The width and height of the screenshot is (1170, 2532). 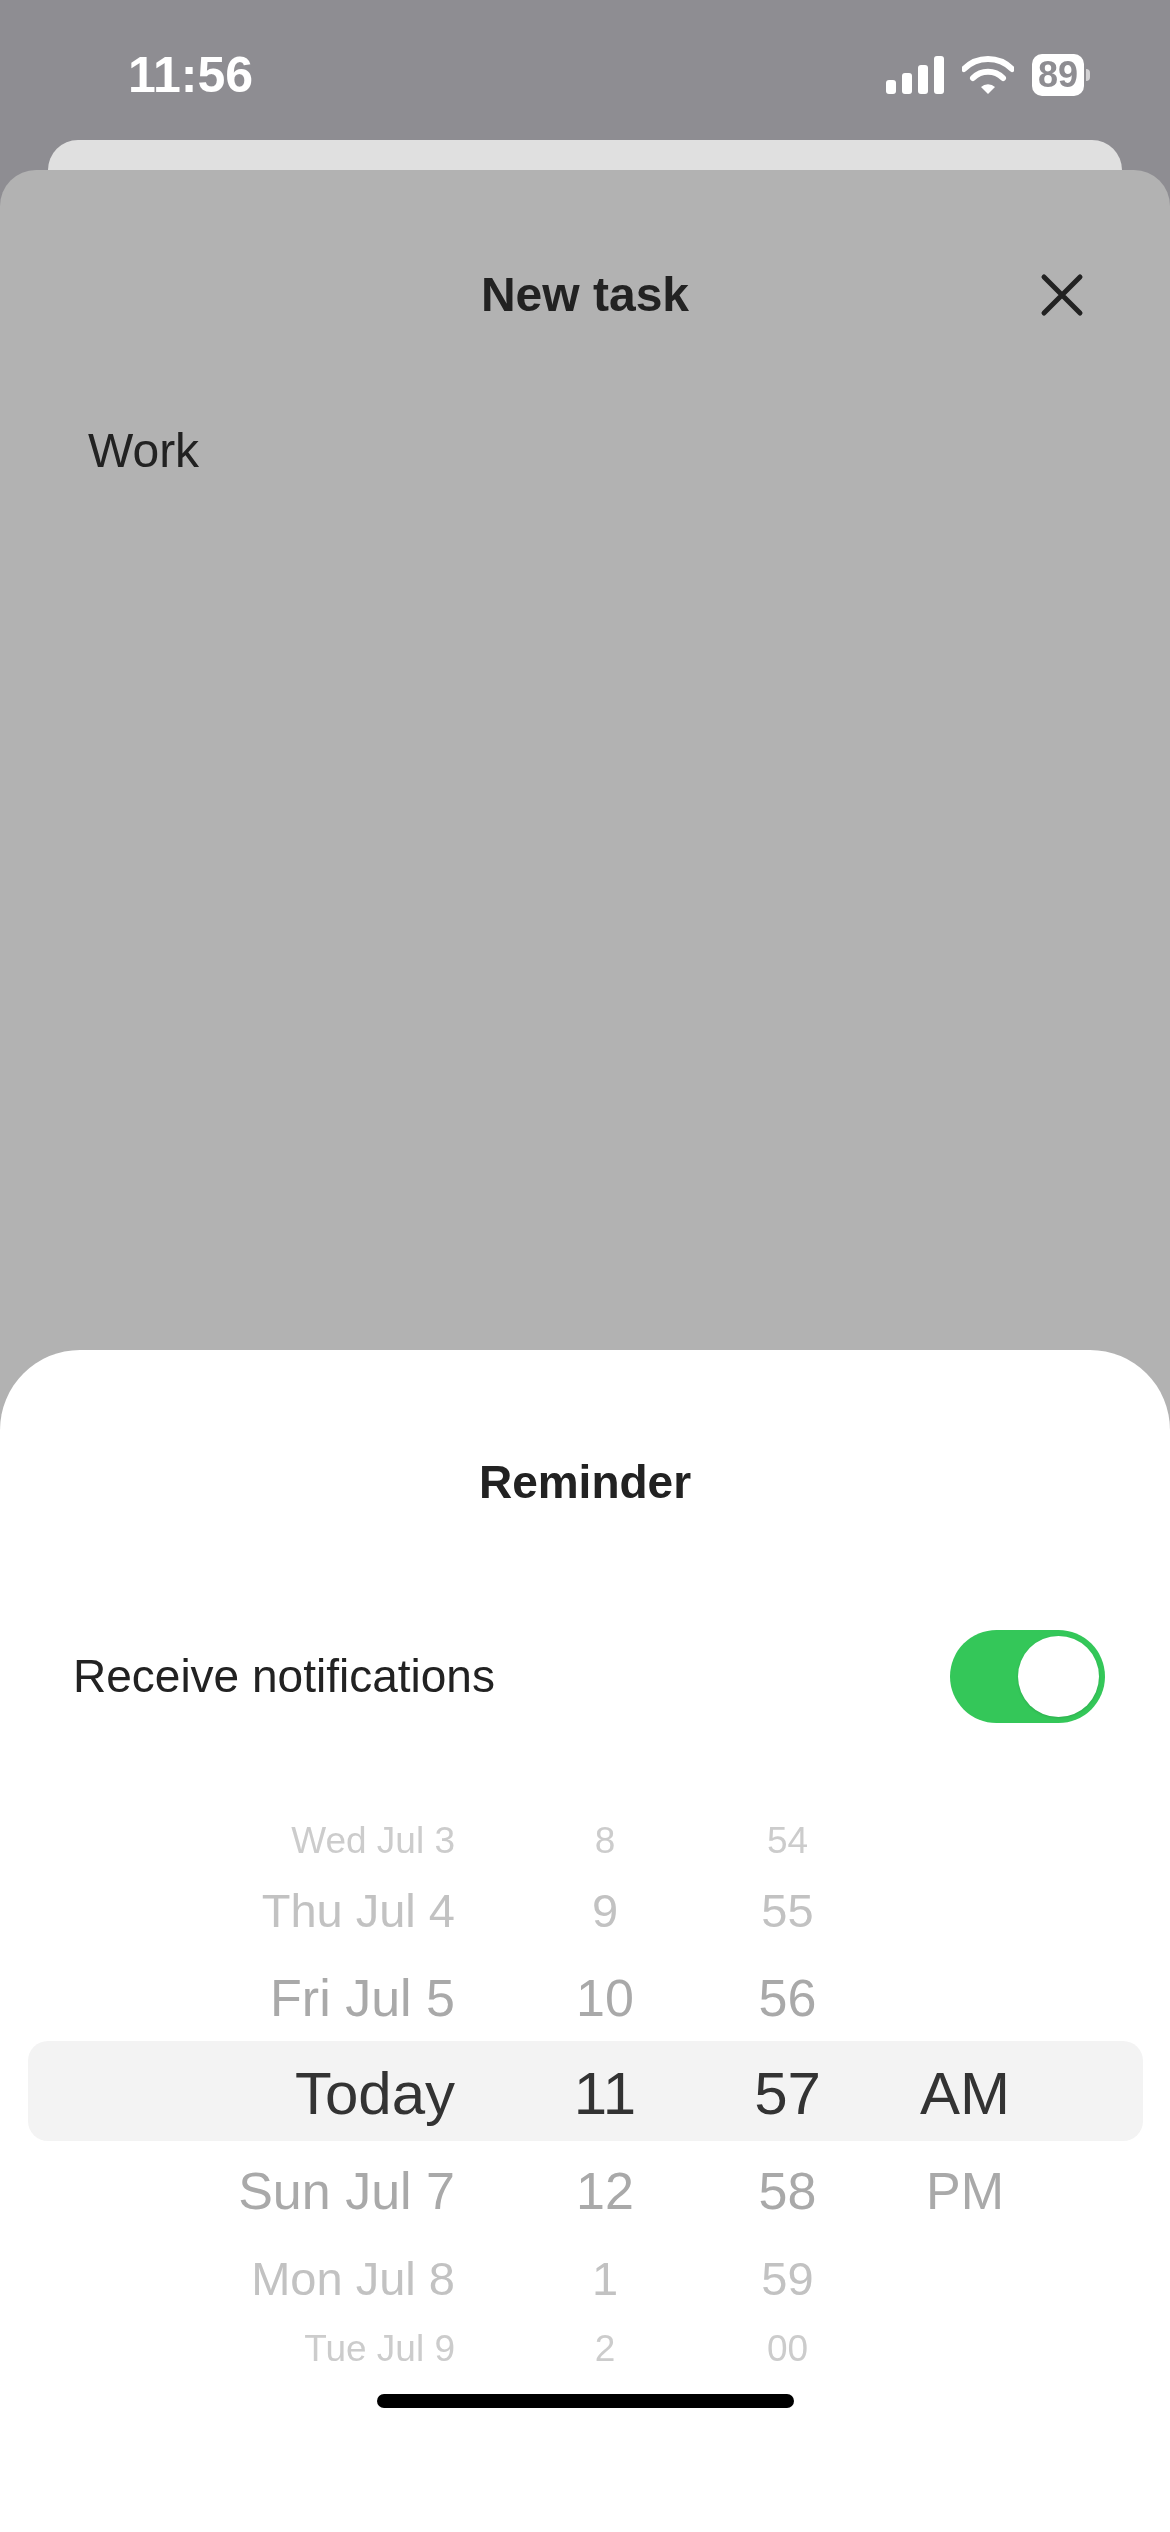 What do you see at coordinates (987, 75) in the screenshot?
I see `wifi-icon` at bounding box center [987, 75].